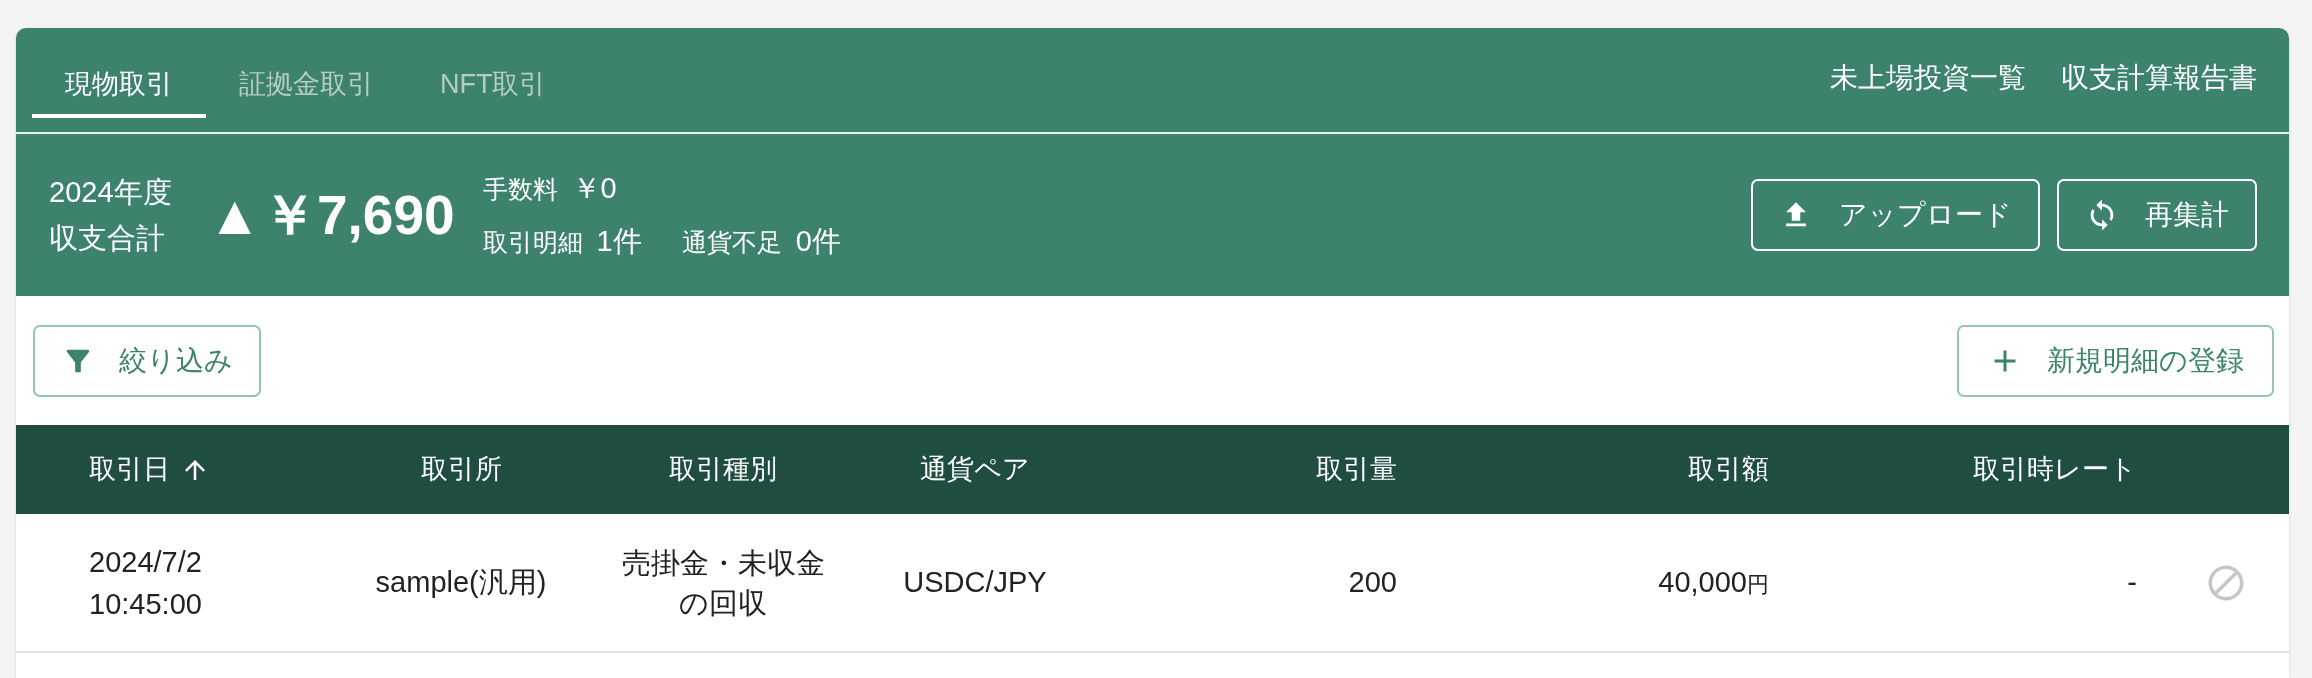 This screenshot has width=2312, height=678. Describe the element at coordinates (110, 192) in the screenshot. I see `period-label: 2024年度` at that location.